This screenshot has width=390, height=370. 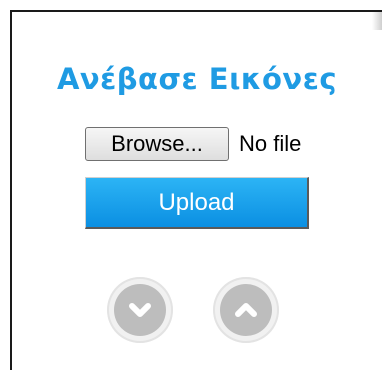 I want to click on scroll-up-circle, so click(x=246, y=310).